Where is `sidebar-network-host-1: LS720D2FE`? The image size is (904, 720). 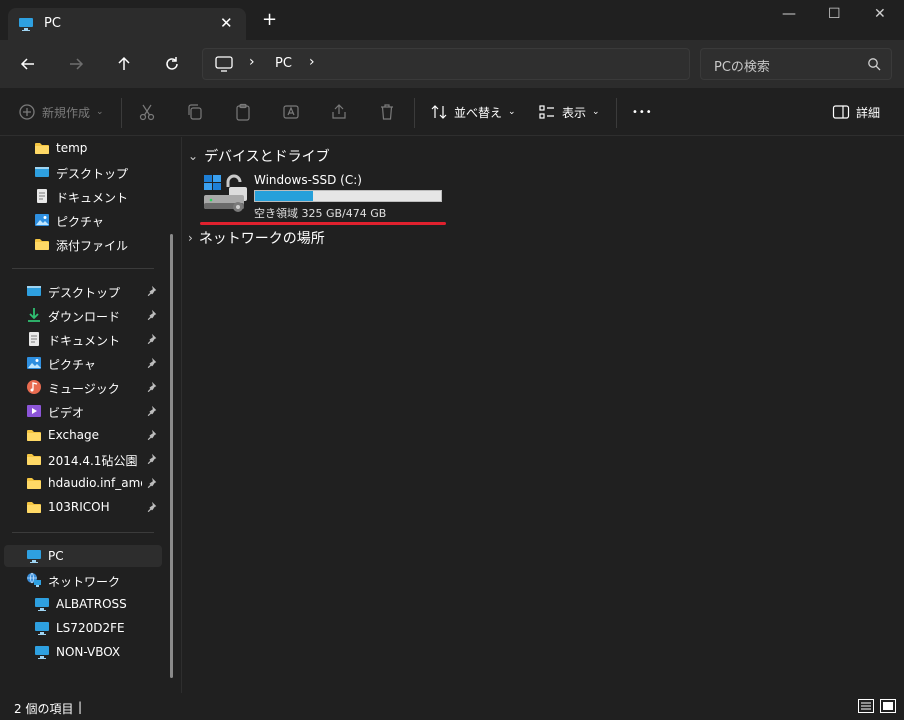
sidebar-network-host-1: LS720D2FE is located at coordinates (83, 628).